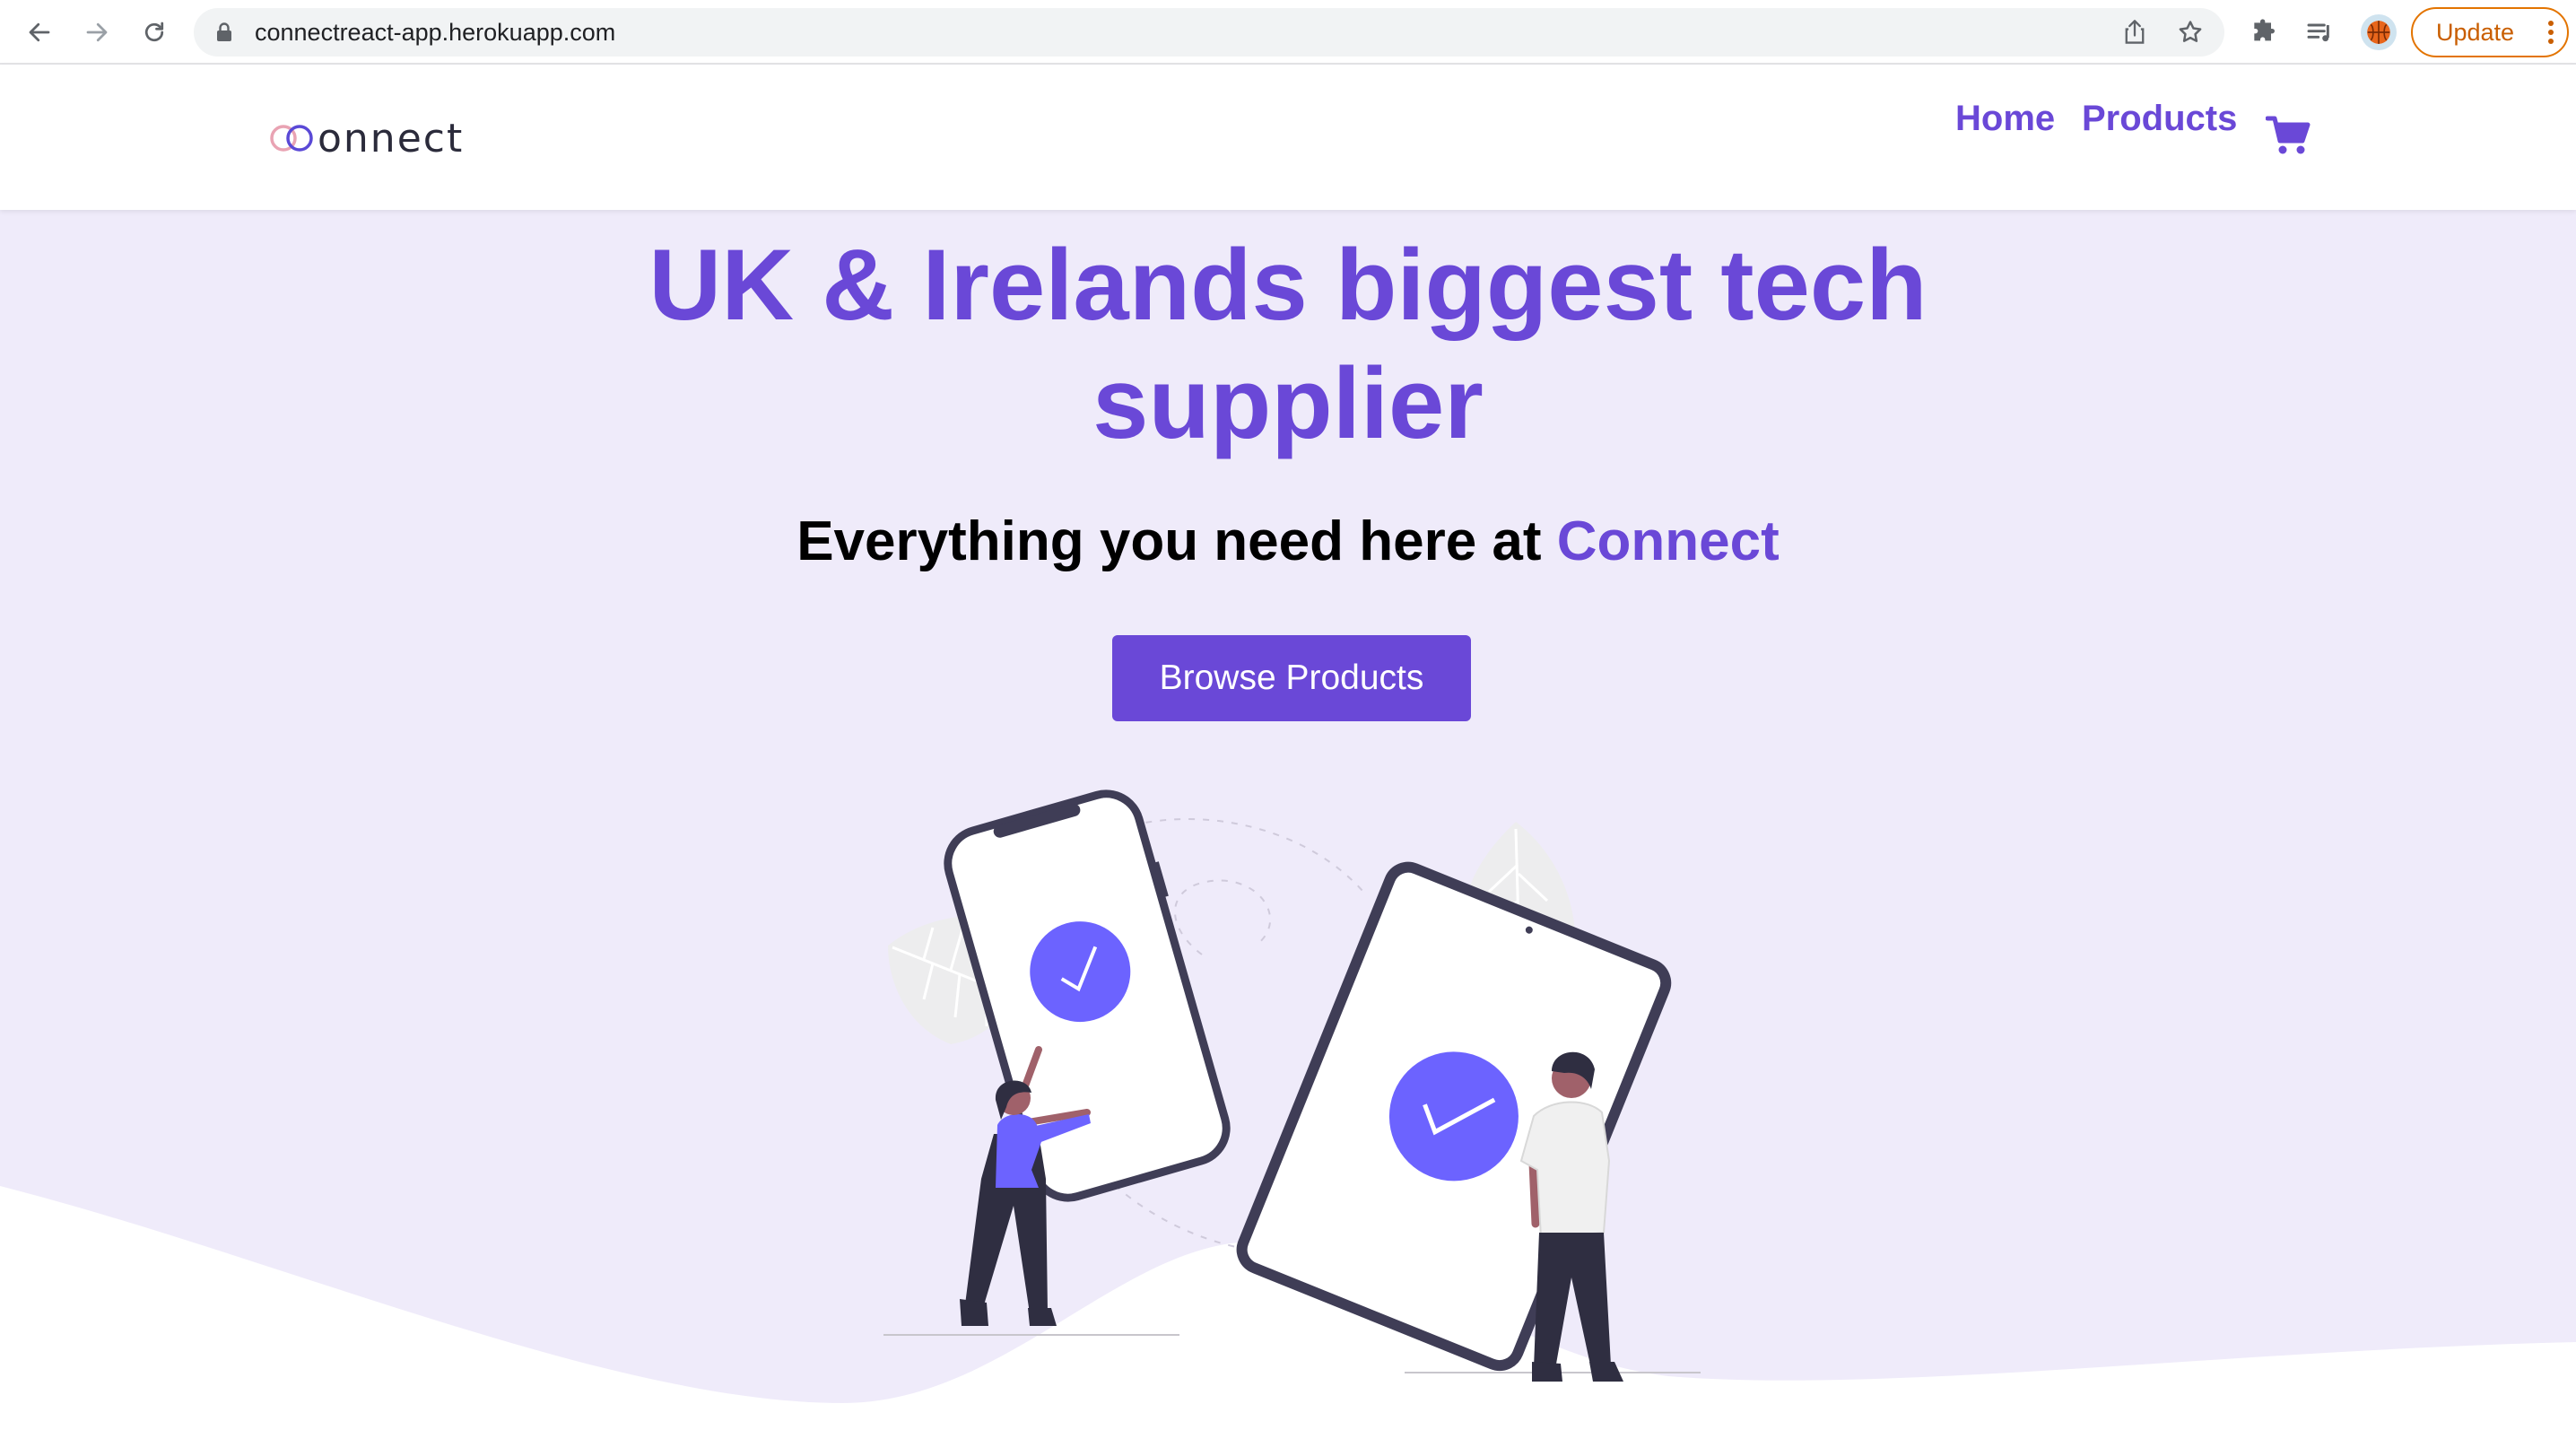  I want to click on profile-avatar, so click(2379, 32).